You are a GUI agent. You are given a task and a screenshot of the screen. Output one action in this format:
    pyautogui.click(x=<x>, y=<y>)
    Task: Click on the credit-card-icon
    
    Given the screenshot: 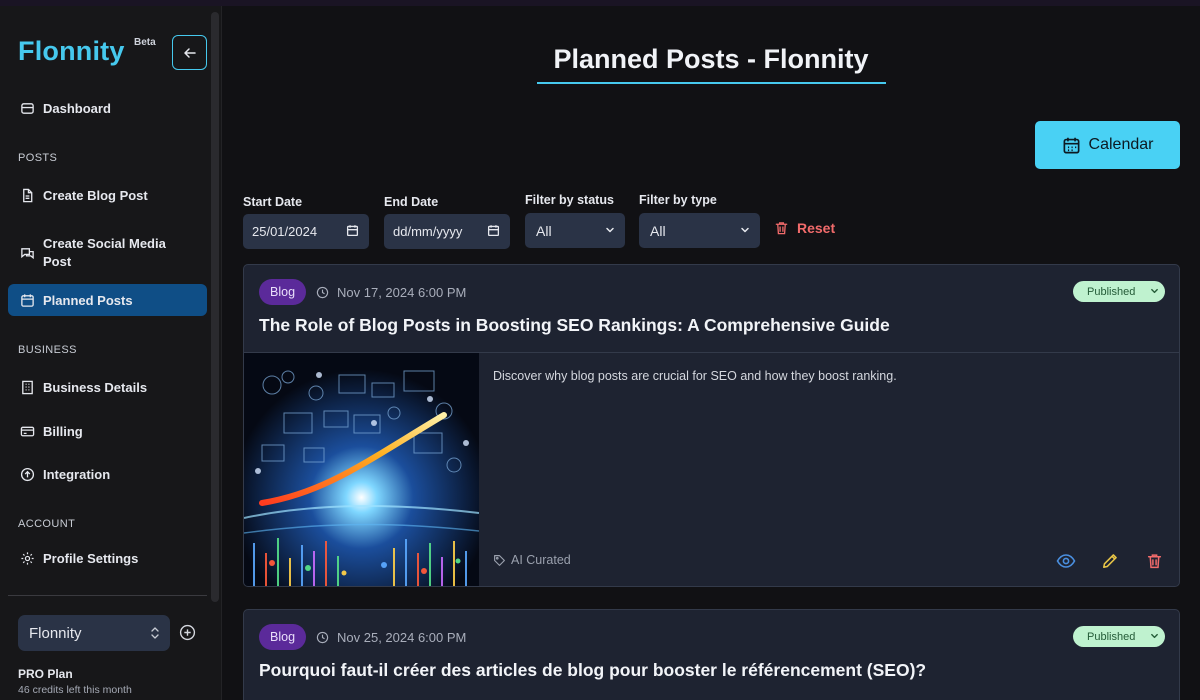 What is the action you would take?
    pyautogui.click(x=27, y=431)
    